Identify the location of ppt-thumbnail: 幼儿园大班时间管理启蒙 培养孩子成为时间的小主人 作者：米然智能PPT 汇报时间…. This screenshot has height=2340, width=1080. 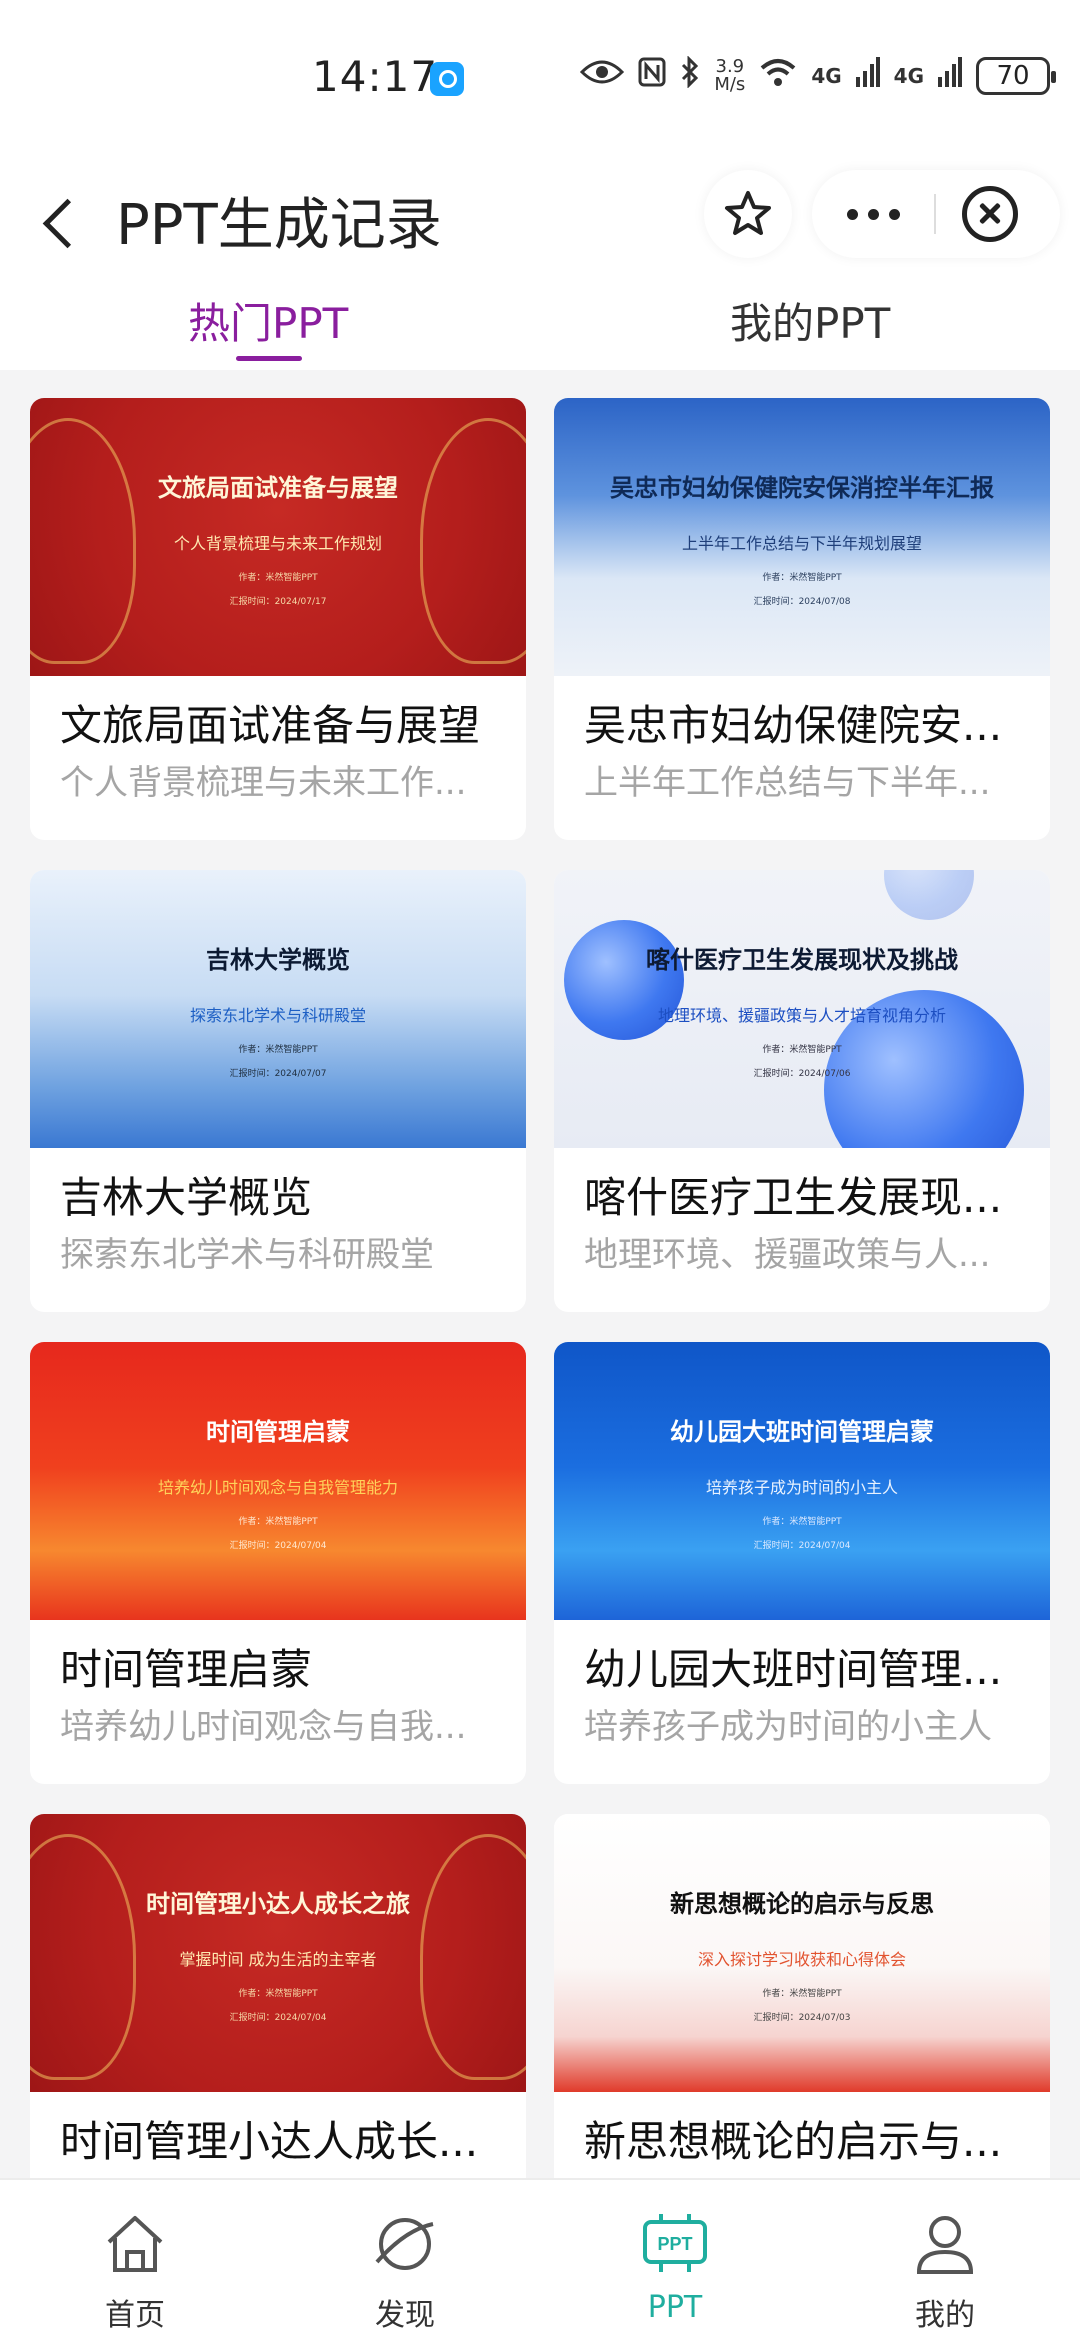
(802, 1481).